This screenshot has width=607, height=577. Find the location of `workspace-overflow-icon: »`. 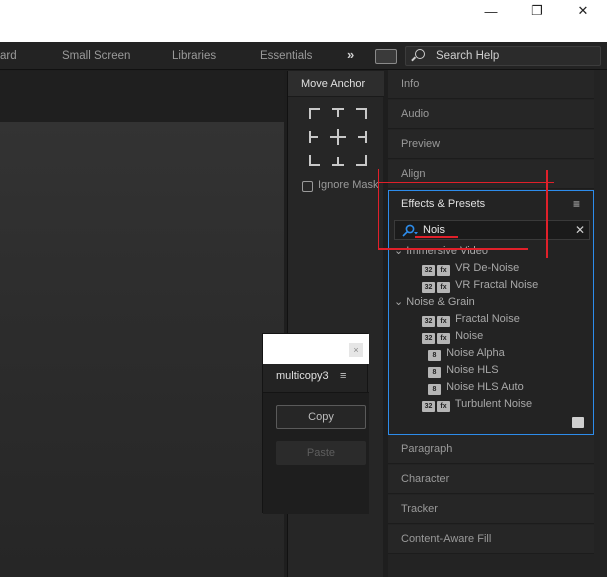

workspace-overflow-icon: » is located at coordinates (355, 56).